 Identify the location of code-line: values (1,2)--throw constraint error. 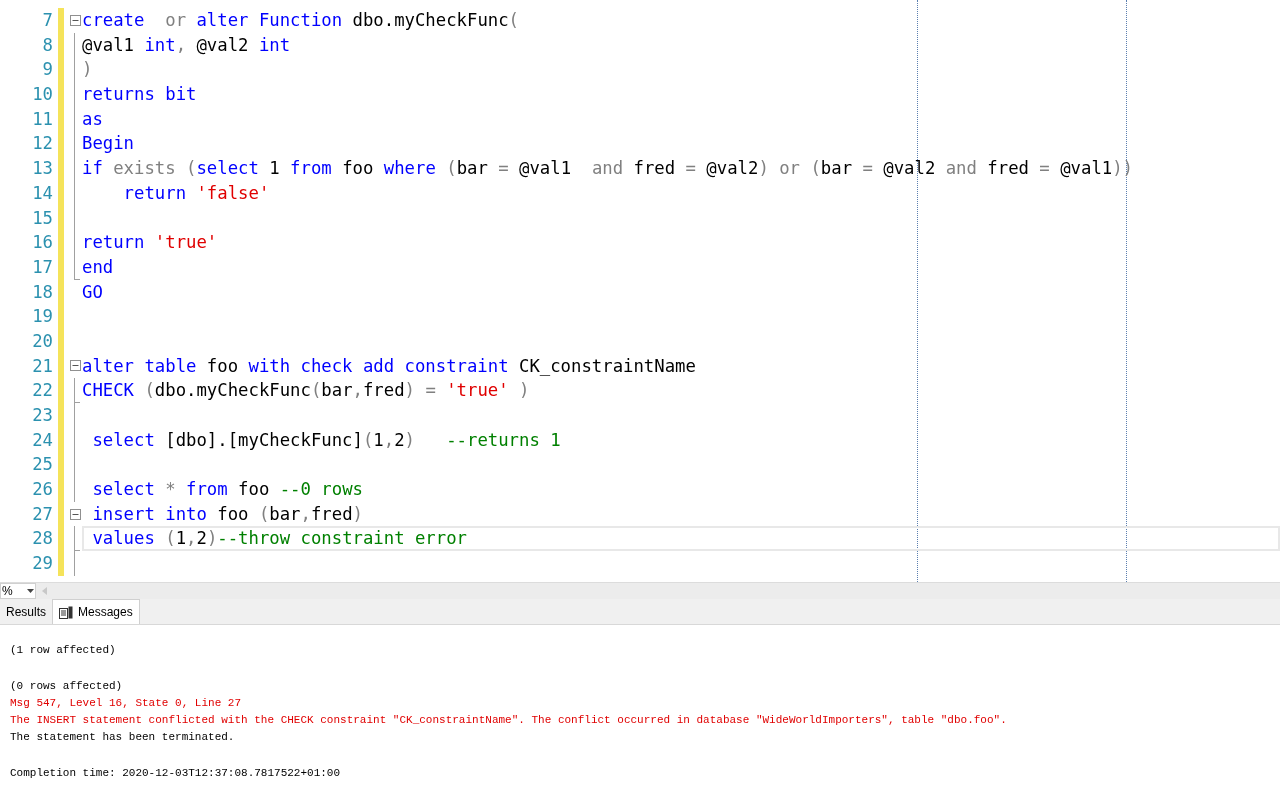
(279, 538).